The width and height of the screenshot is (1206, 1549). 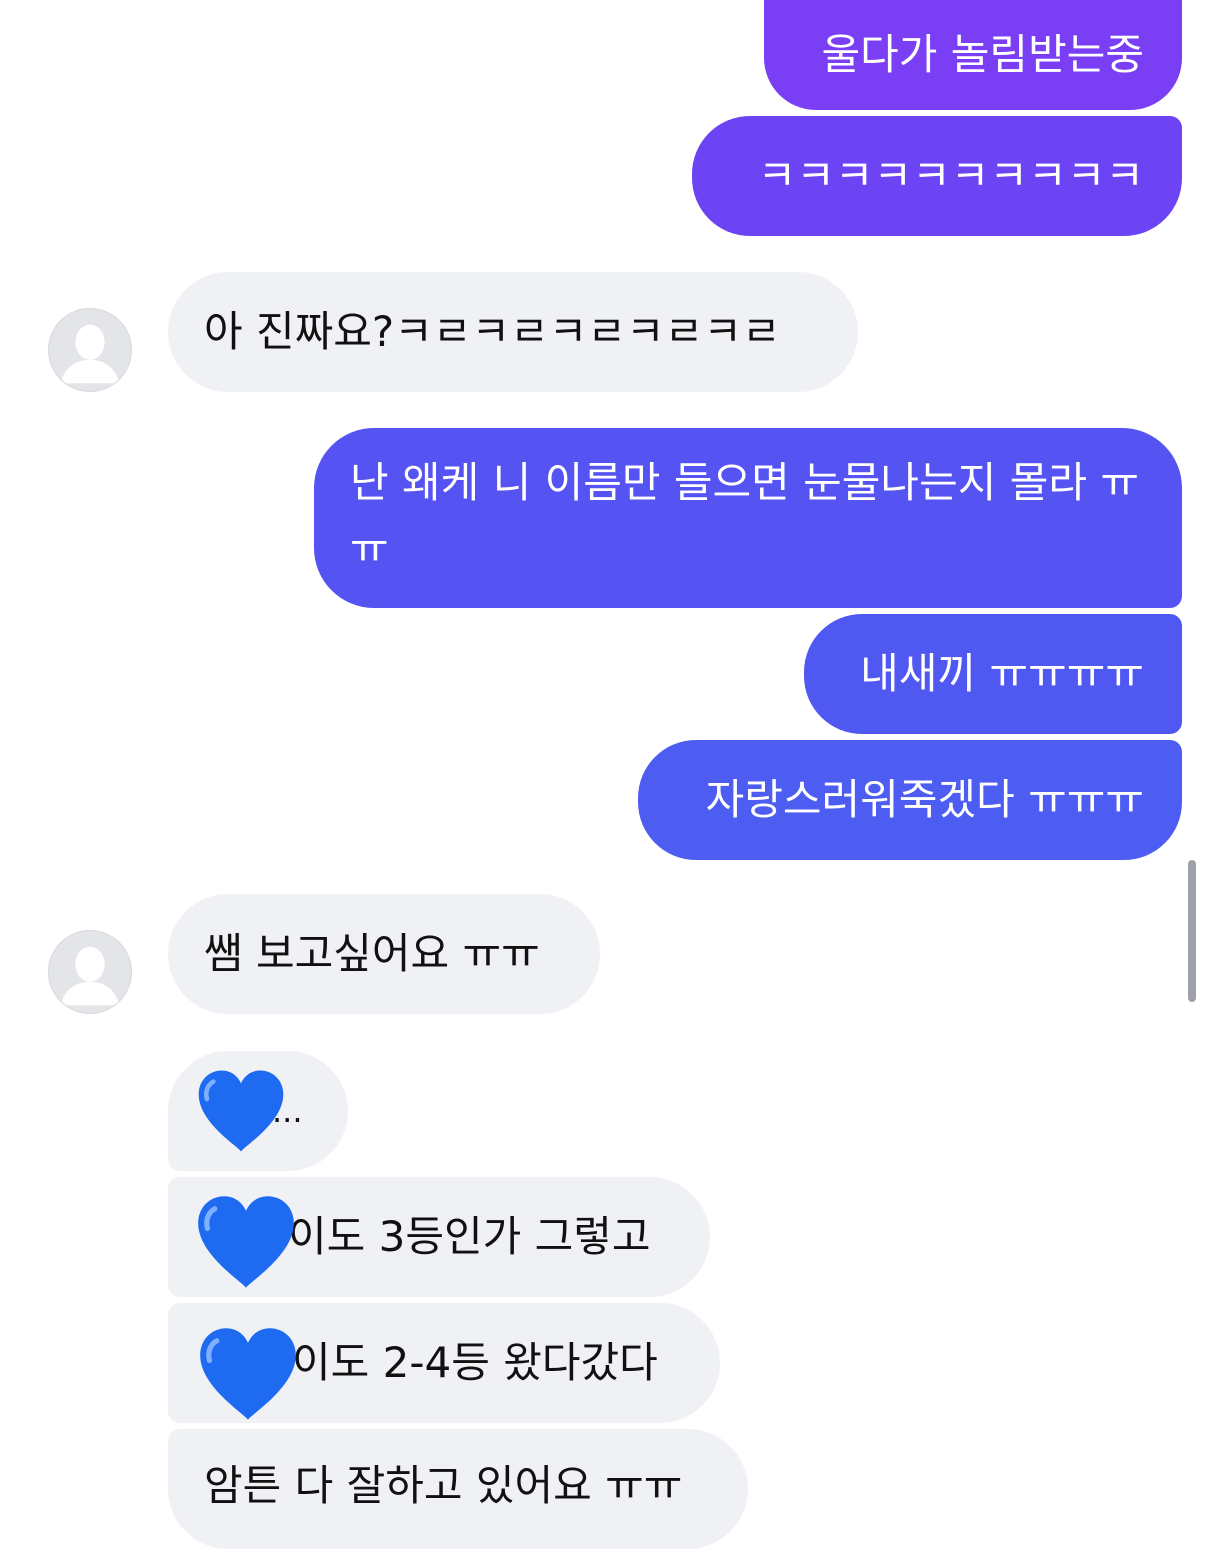 I want to click on message-text: 난 왜케 니 이름만 들으면 눈물나는지 몰라 ㅠㅠ, so click(x=744, y=515).